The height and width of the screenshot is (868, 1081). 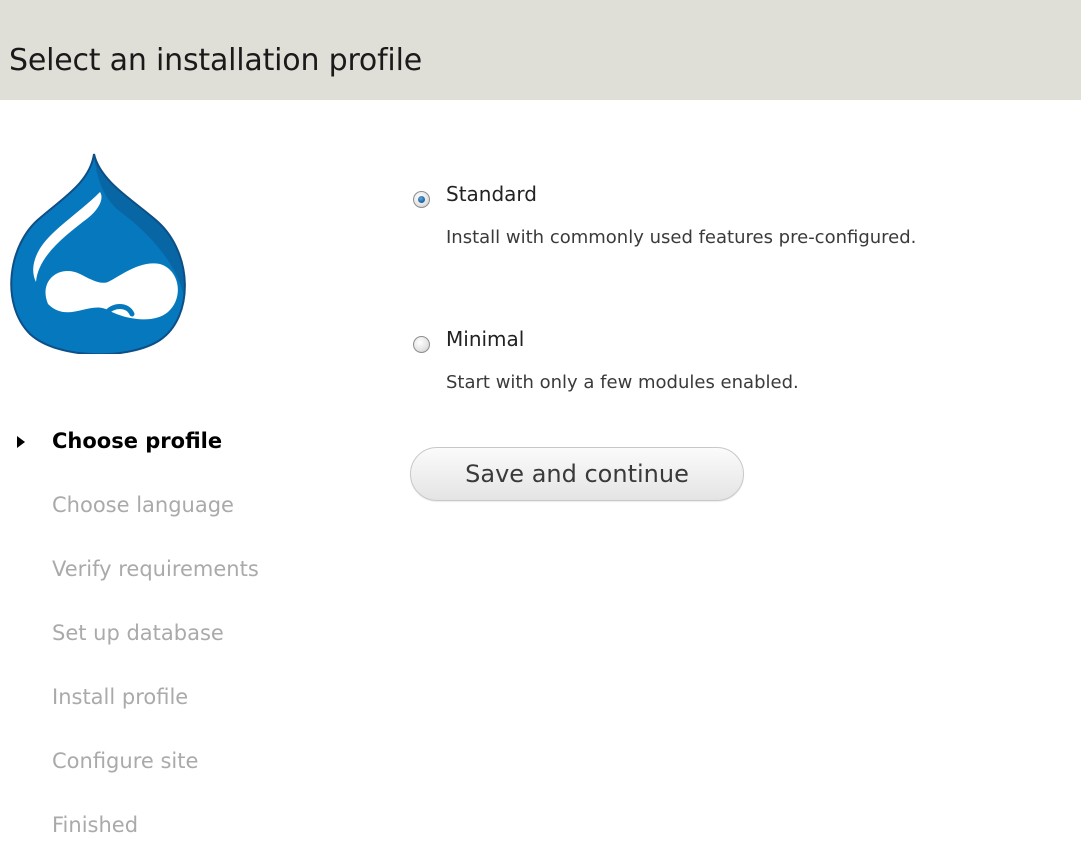 I want to click on step-set-up-database: Set up database, so click(x=180, y=644).